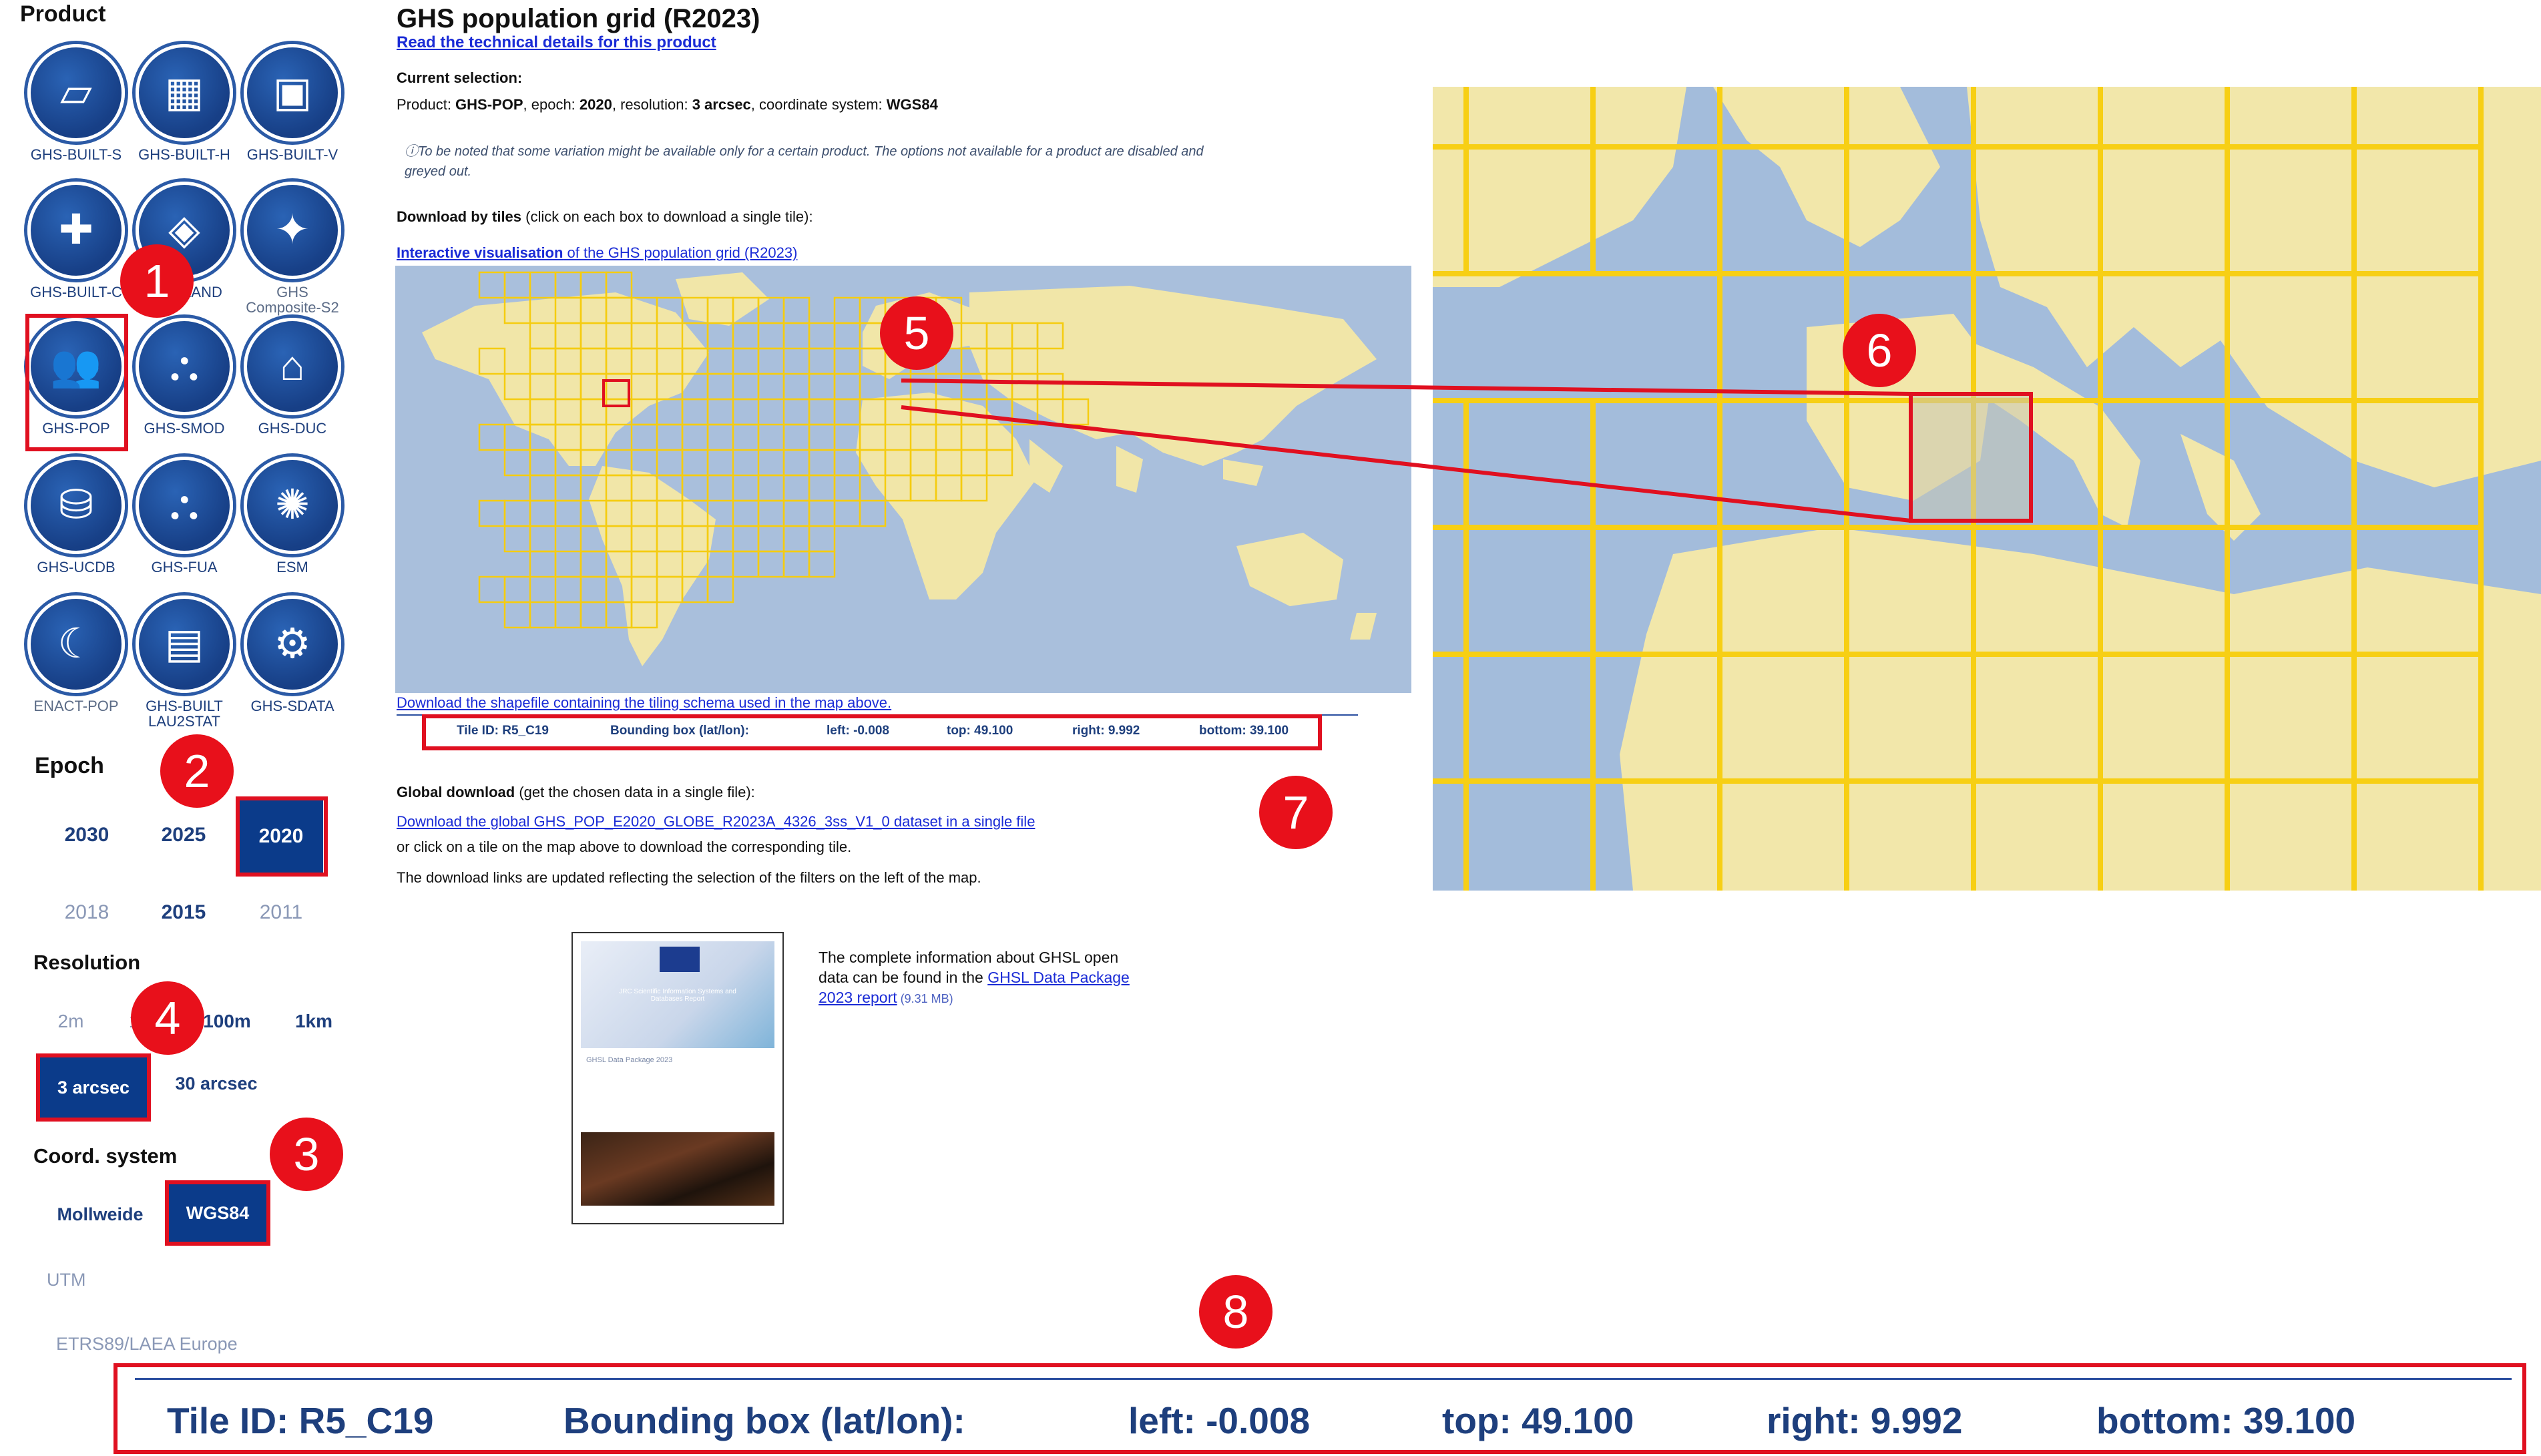 This screenshot has width=2541, height=1456. What do you see at coordinates (1296, 812) in the screenshot?
I see `badge-7: 7` at bounding box center [1296, 812].